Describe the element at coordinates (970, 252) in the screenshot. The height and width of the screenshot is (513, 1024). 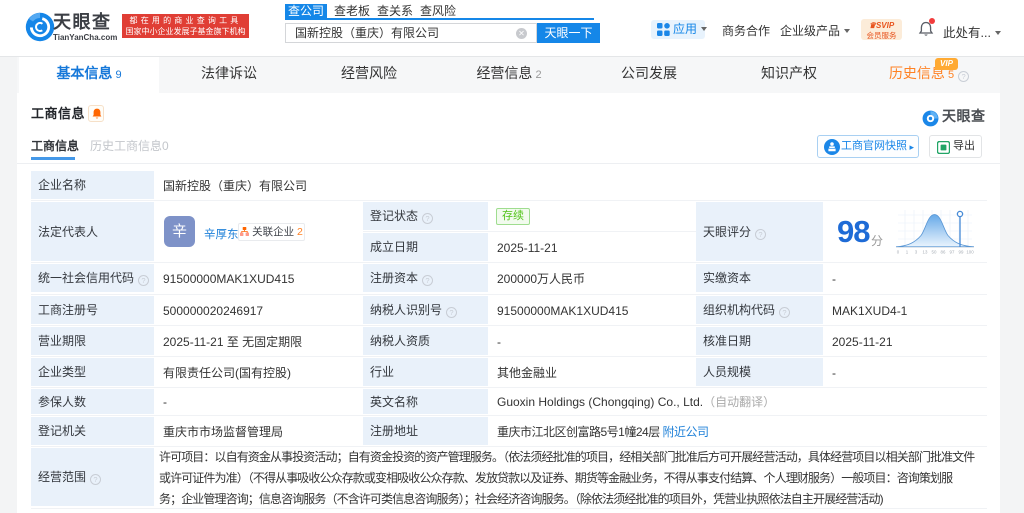
I see `svg-text: 100` at that location.